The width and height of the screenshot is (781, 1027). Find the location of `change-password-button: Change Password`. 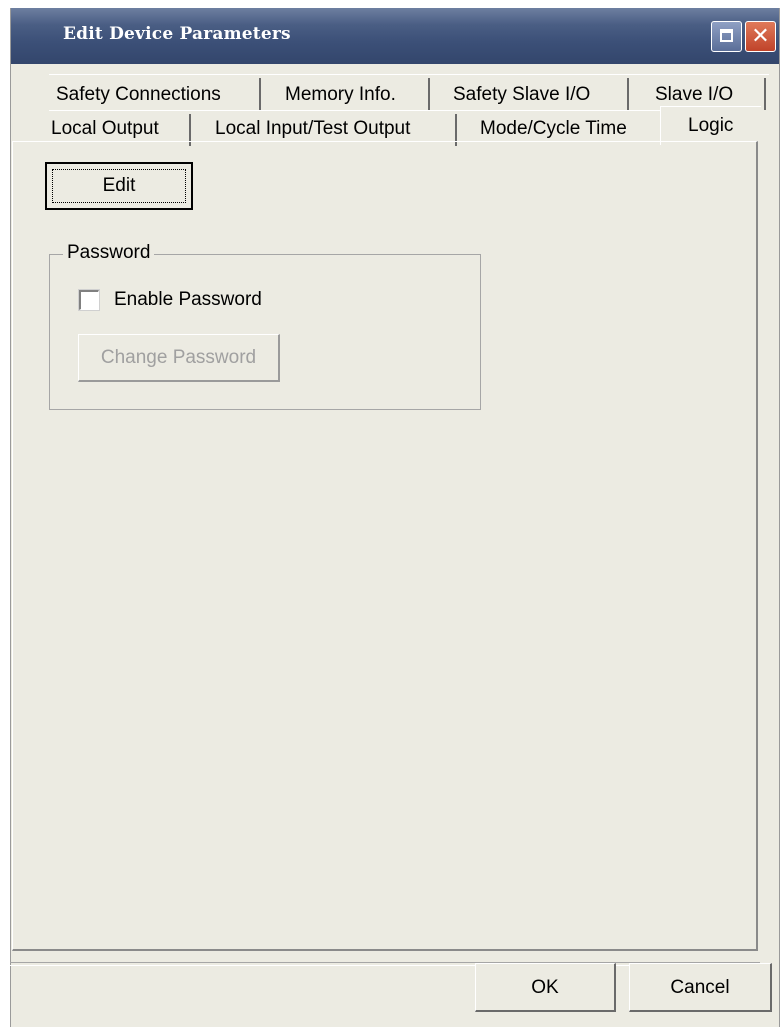

change-password-button: Change Password is located at coordinates (179, 358).